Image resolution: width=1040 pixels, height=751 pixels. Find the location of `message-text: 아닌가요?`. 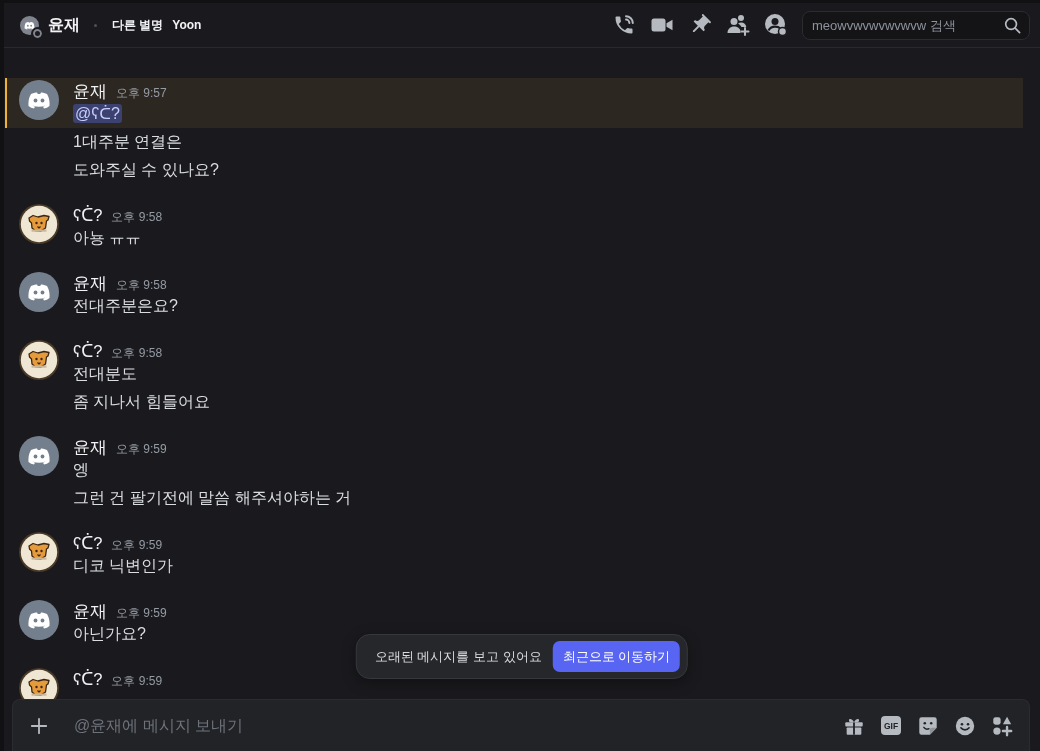

message-text: 아닌가요? is located at coordinates (109, 633).